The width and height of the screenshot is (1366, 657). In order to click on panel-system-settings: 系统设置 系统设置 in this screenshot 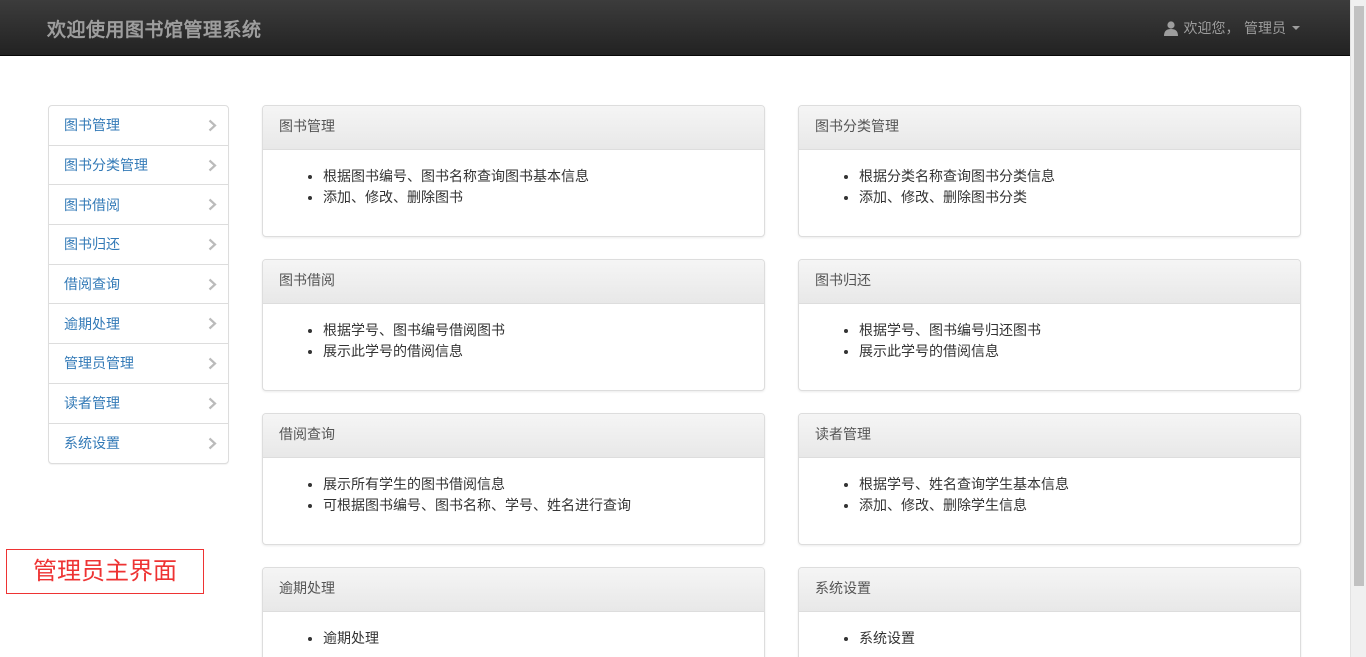, I will do `click(1049, 612)`.